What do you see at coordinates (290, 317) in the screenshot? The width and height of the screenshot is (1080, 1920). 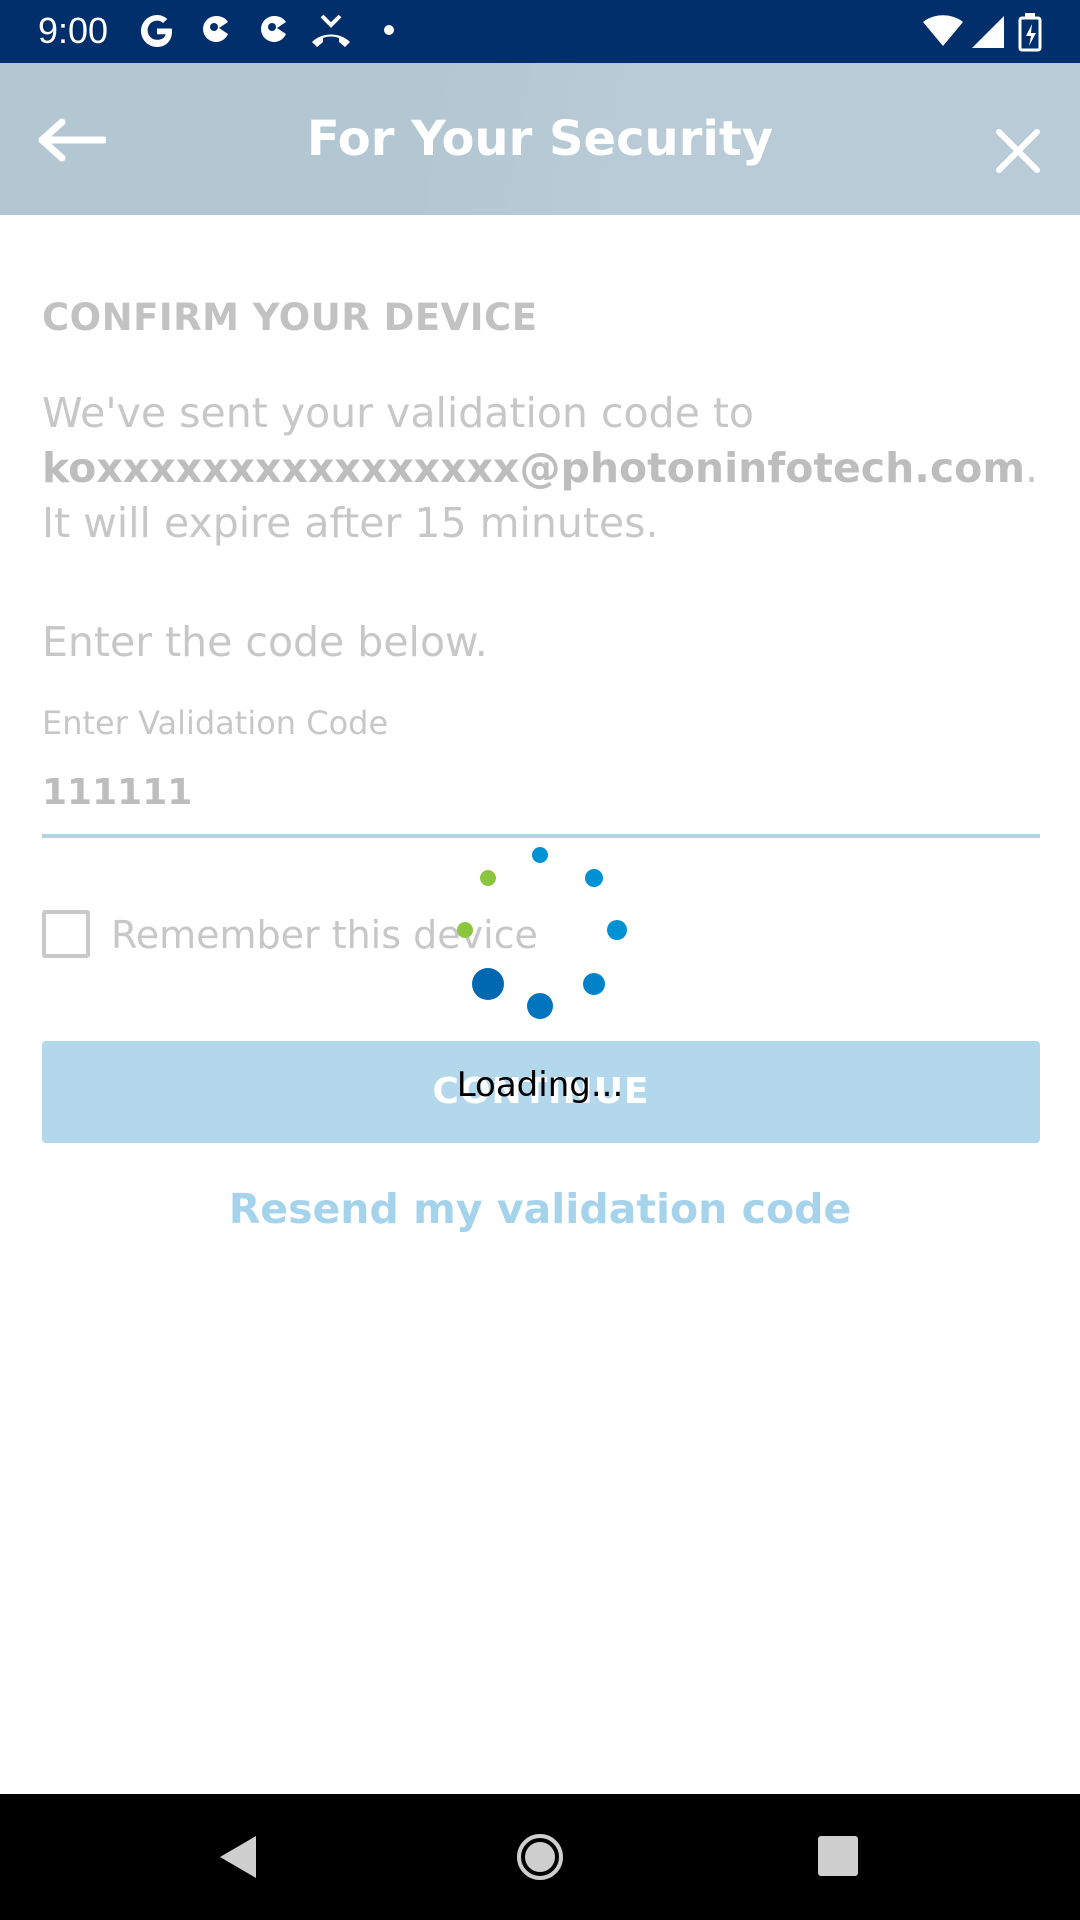 I see `section-title: CONFIRM YOUR DEVICE` at bounding box center [290, 317].